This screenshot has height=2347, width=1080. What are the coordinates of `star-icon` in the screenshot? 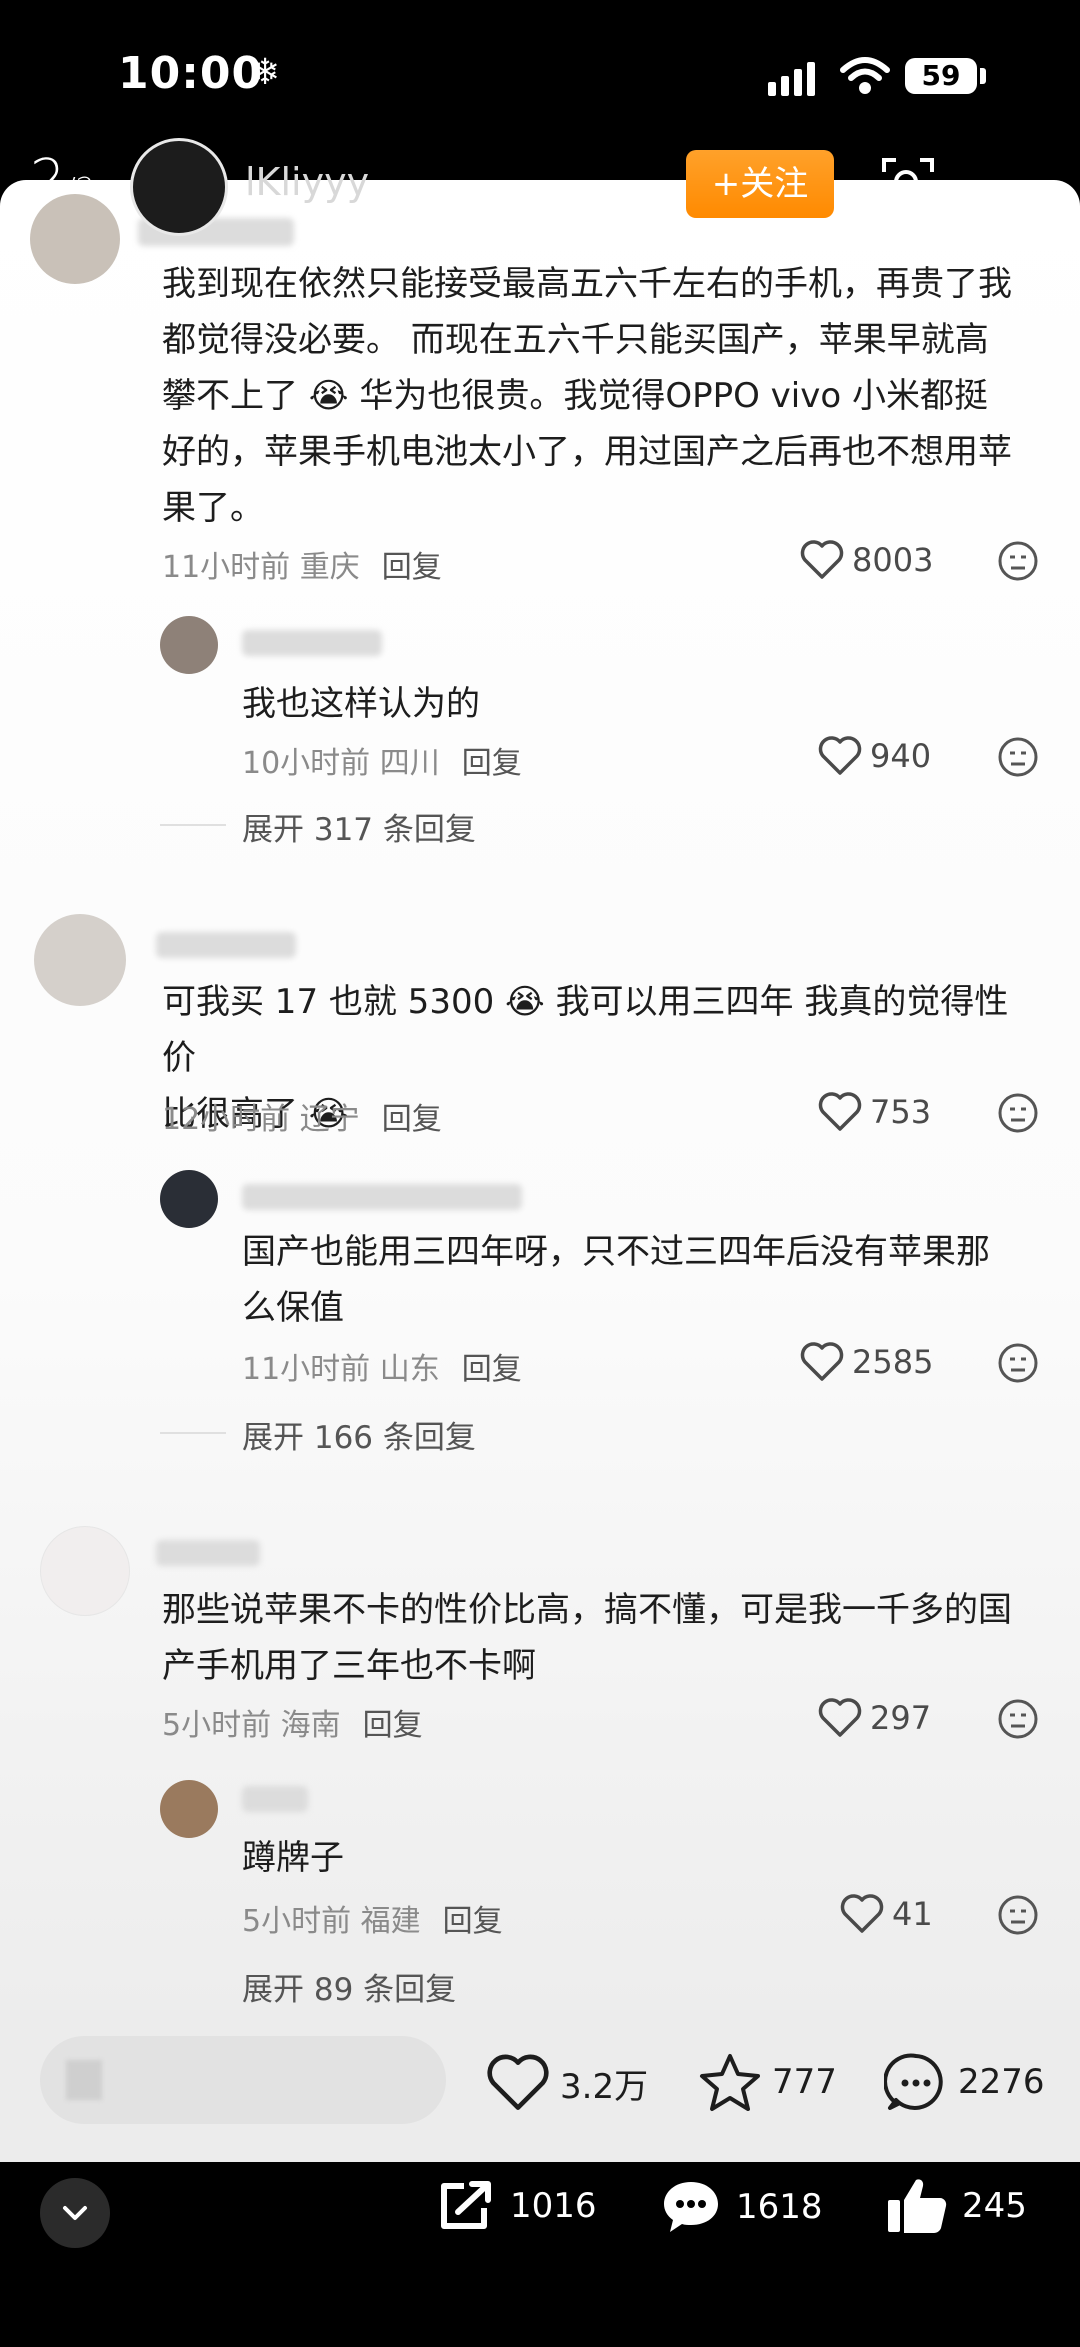 It's located at (730, 2082).